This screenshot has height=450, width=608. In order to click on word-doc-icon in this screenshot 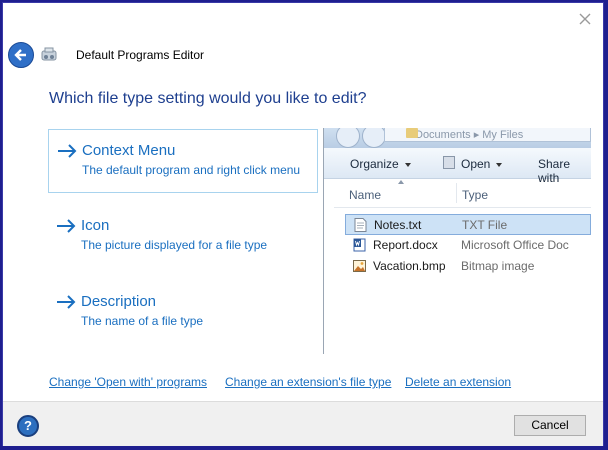, I will do `click(359, 245)`.